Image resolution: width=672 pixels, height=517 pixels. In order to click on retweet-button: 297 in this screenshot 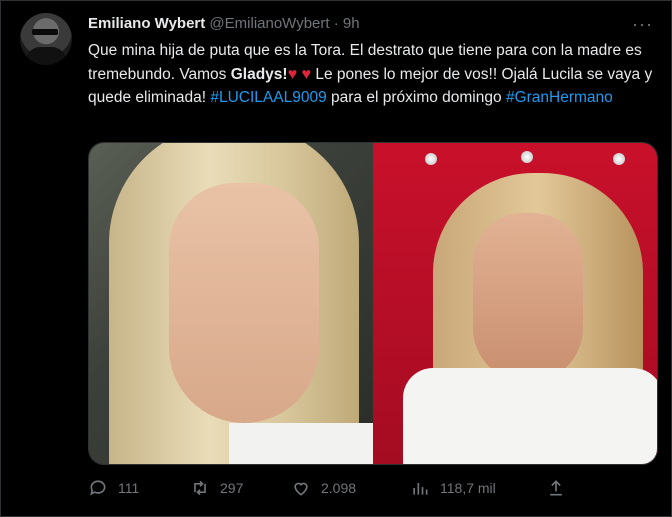, I will do `click(216, 488)`.